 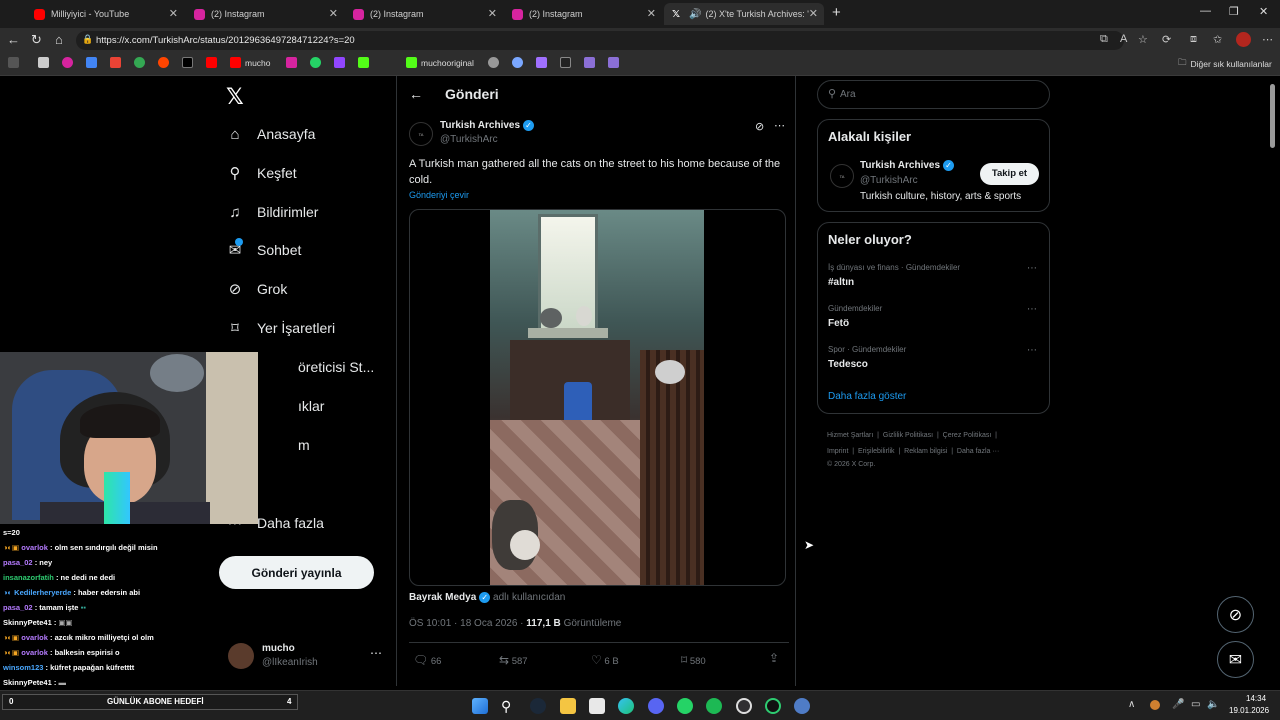 I want to click on back-icon: ←, so click(x=13, y=39).